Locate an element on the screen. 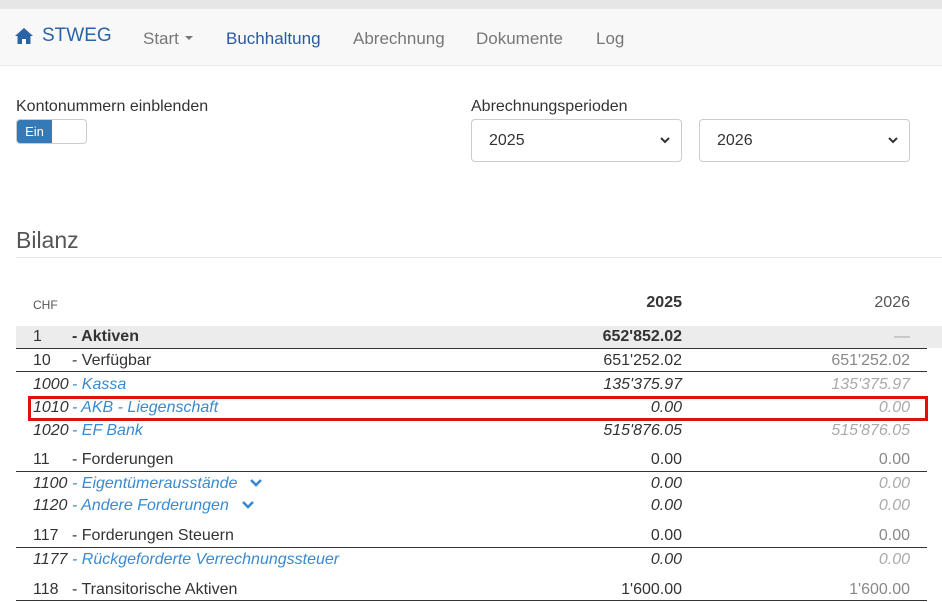  table-header: CHF 2025 2026 is located at coordinates (471, 304).